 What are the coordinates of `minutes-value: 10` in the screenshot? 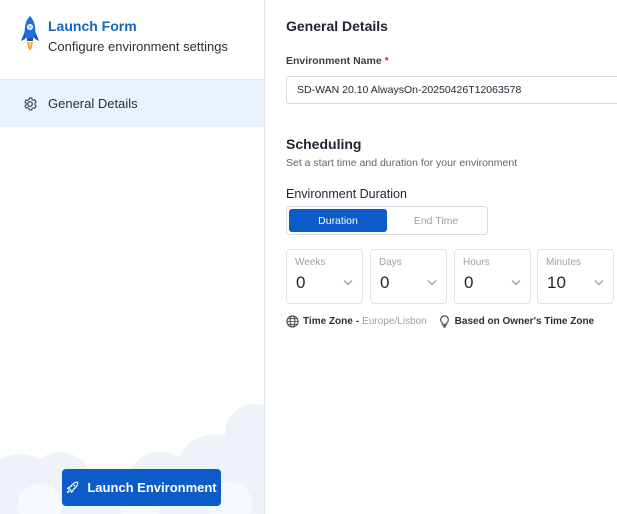 It's located at (556, 282).